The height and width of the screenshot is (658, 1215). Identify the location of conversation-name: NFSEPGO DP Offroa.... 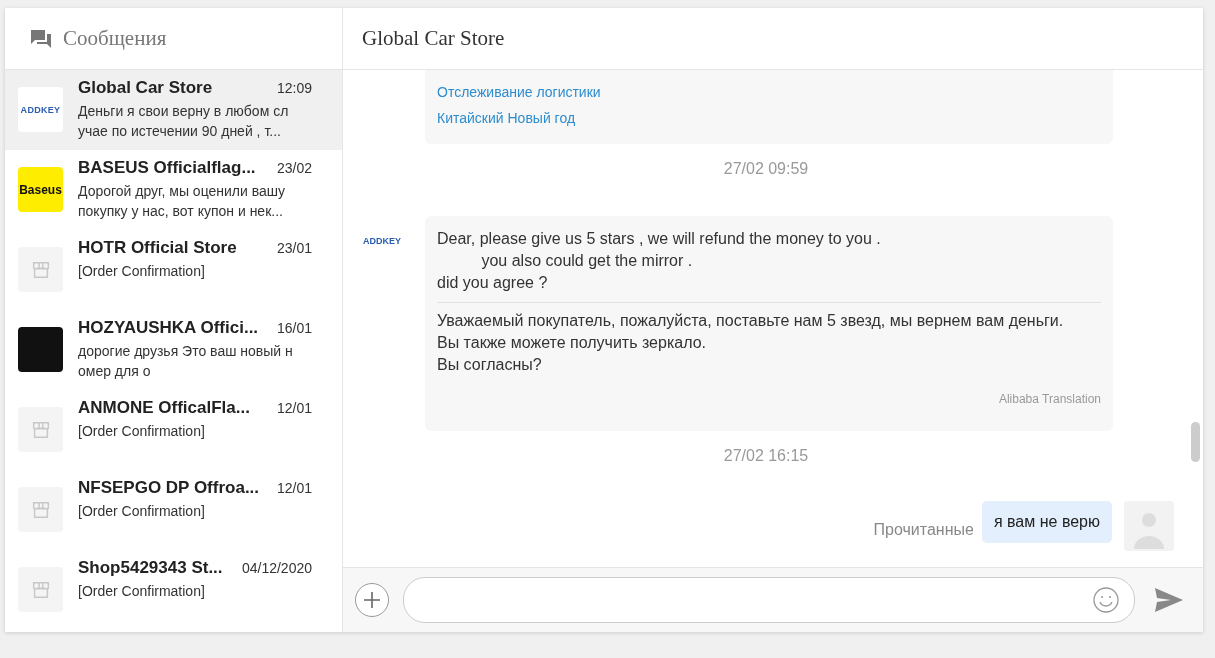
(169, 488).